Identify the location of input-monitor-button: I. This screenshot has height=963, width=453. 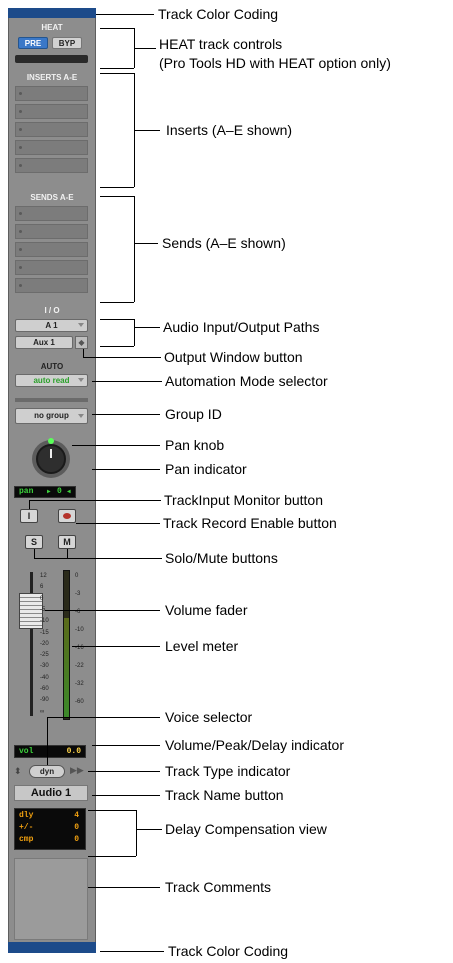
(29, 516).